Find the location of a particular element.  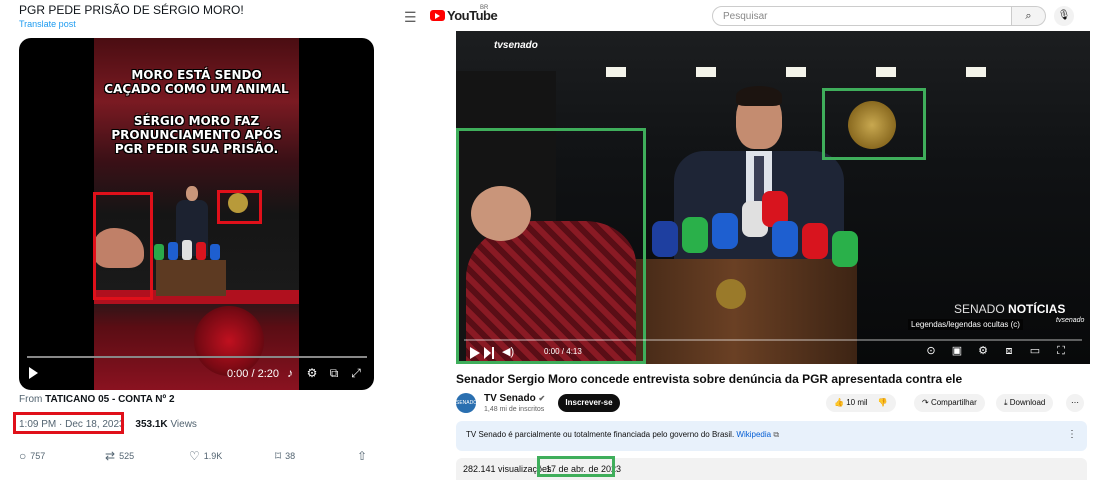

translate-post-link: Translate post is located at coordinates (47, 24).